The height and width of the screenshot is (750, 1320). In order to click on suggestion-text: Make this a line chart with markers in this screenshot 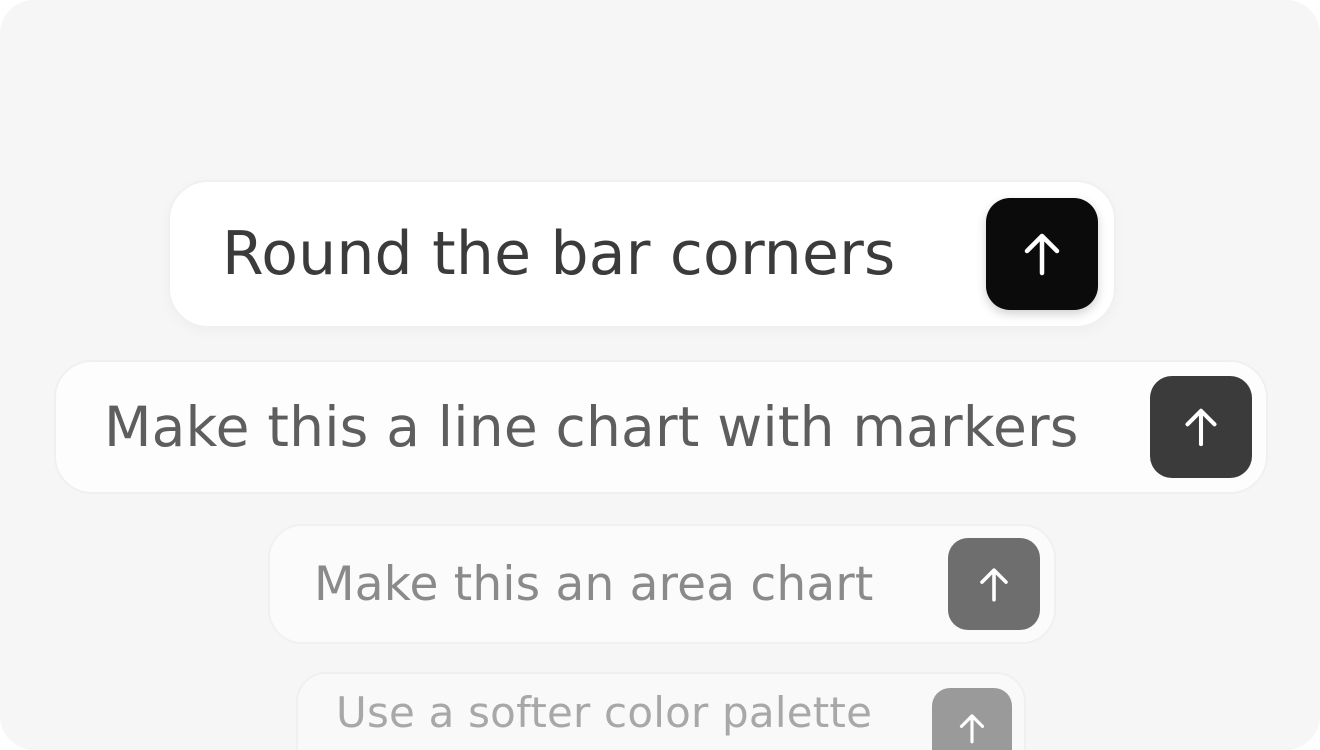, I will do `click(591, 427)`.